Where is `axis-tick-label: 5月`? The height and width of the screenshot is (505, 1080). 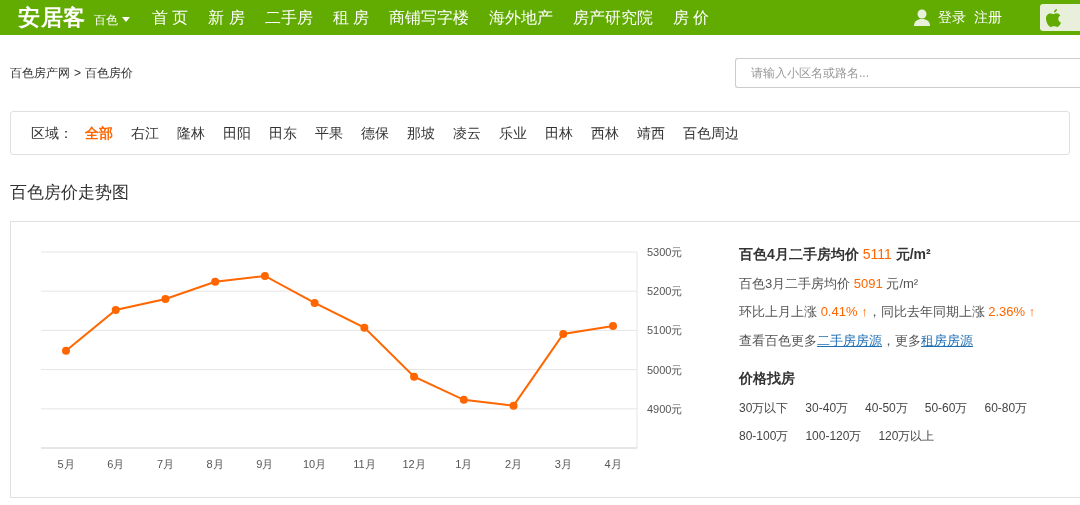 axis-tick-label: 5月 is located at coordinates (66, 463).